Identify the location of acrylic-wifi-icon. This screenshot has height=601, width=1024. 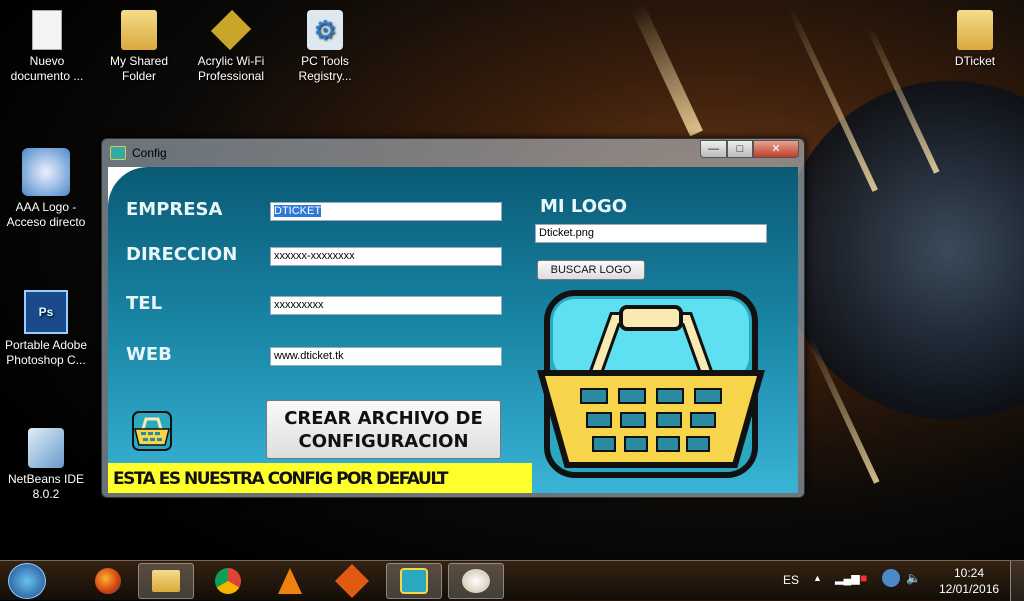
(231, 30).